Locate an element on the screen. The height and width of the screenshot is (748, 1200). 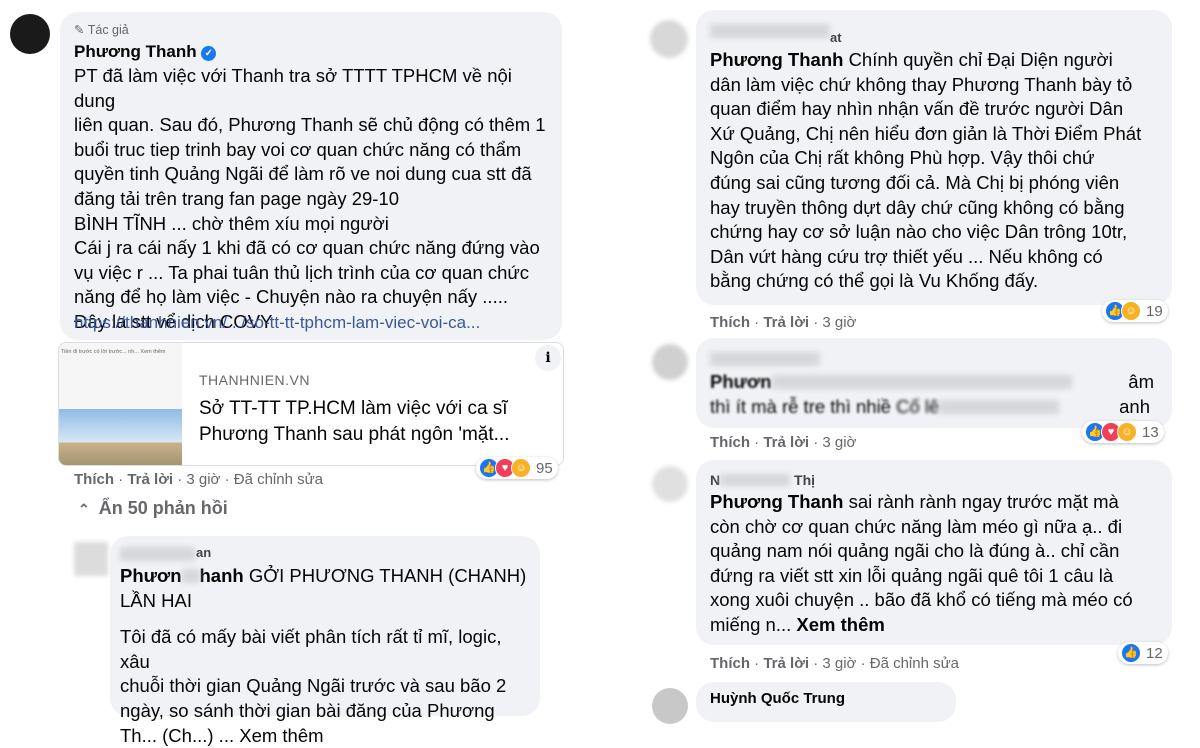
chevron-up-icon: ⌃ is located at coordinates (84, 509).